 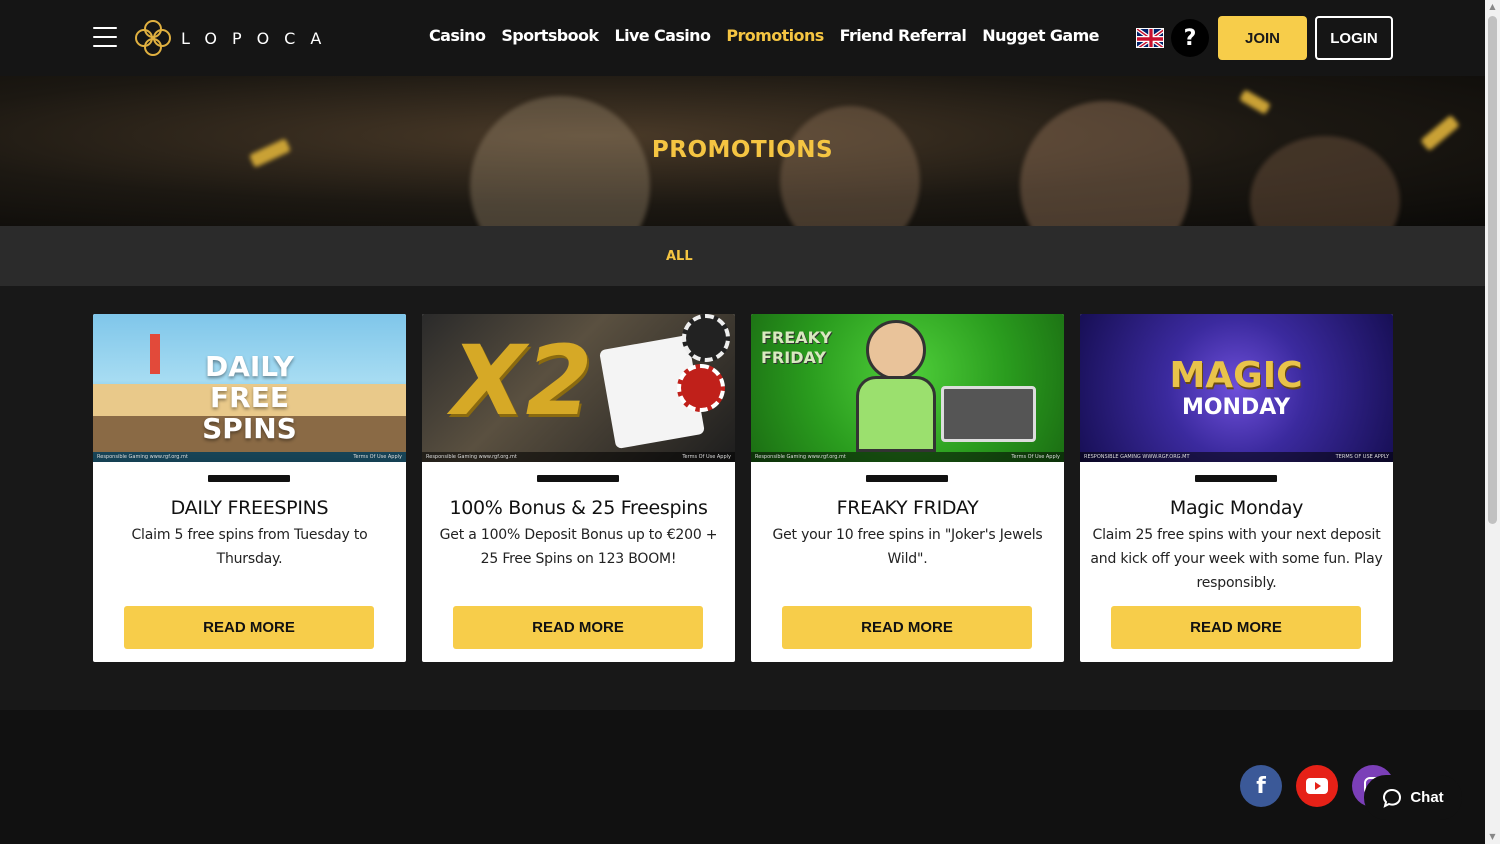 What do you see at coordinates (1427, 797) in the screenshot?
I see `chat-label: Chat` at bounding box center [1427, 797].